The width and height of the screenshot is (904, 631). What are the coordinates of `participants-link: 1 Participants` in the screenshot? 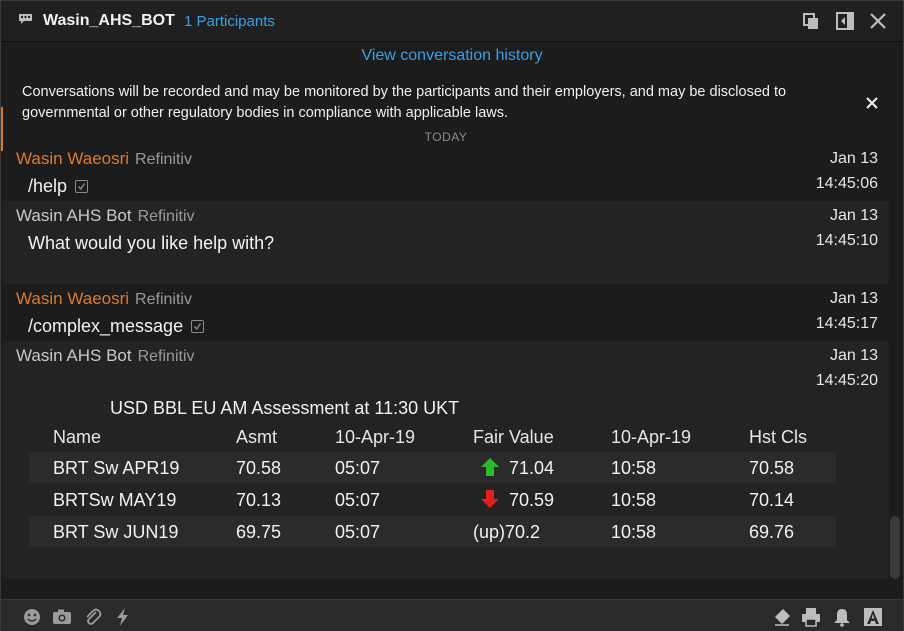 It's located at (229, 21).